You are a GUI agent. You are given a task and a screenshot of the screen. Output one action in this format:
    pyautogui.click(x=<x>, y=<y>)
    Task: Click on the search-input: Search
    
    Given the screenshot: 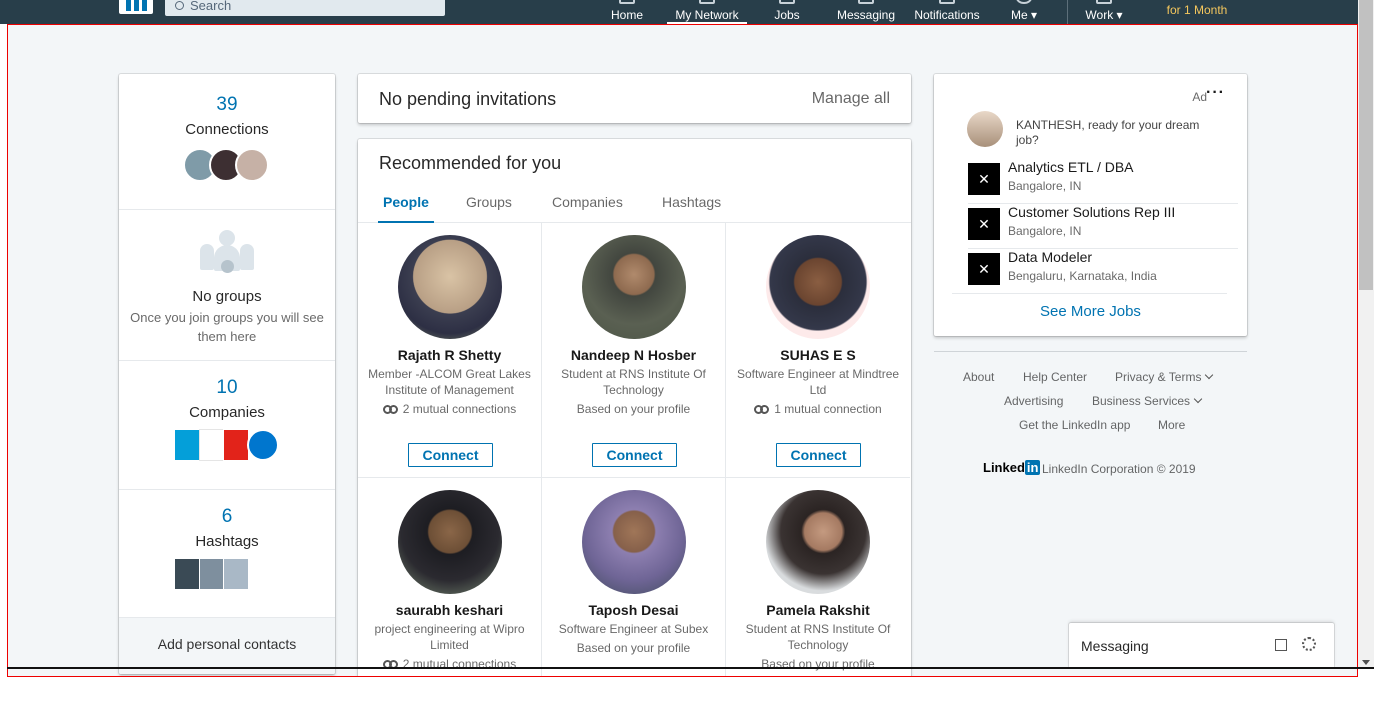 What is the action you would take?
    pyautogui.click(x=305, y=8)
    